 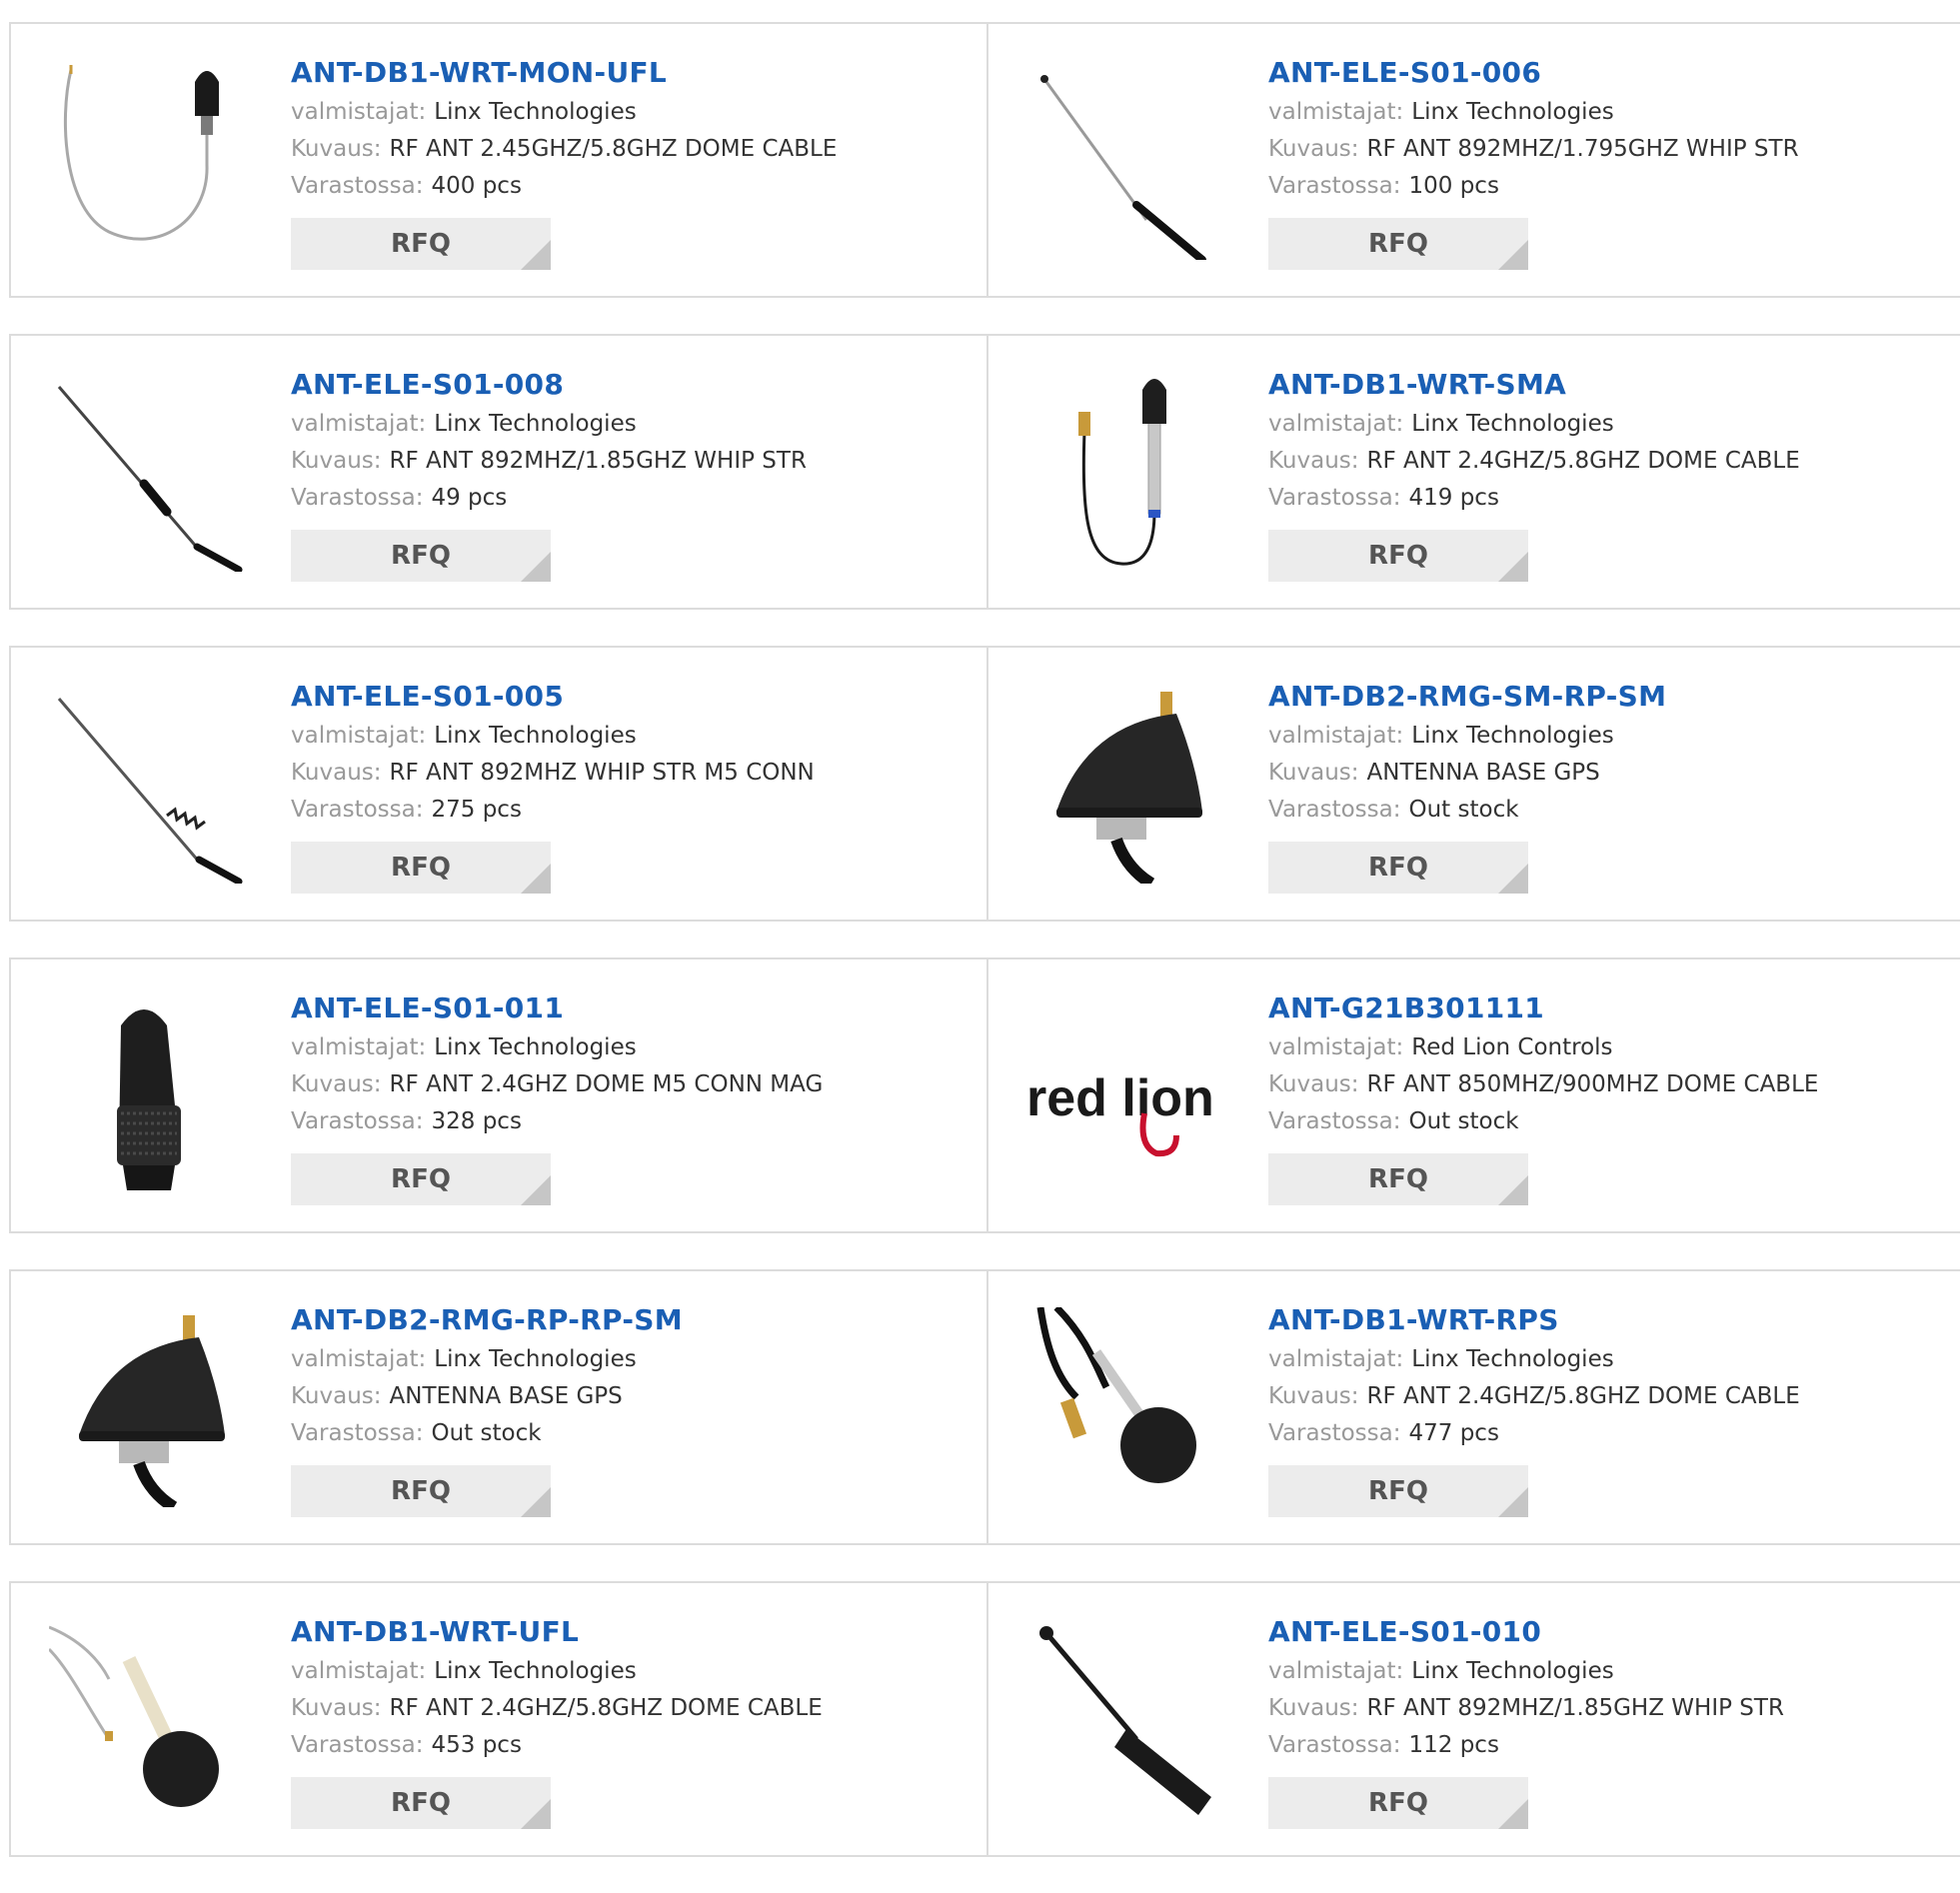 What do you see at coordinates (1464, 1121) in the screenshot?
I see `stock-value: Out stock` at bounding box center [1464, 1121].